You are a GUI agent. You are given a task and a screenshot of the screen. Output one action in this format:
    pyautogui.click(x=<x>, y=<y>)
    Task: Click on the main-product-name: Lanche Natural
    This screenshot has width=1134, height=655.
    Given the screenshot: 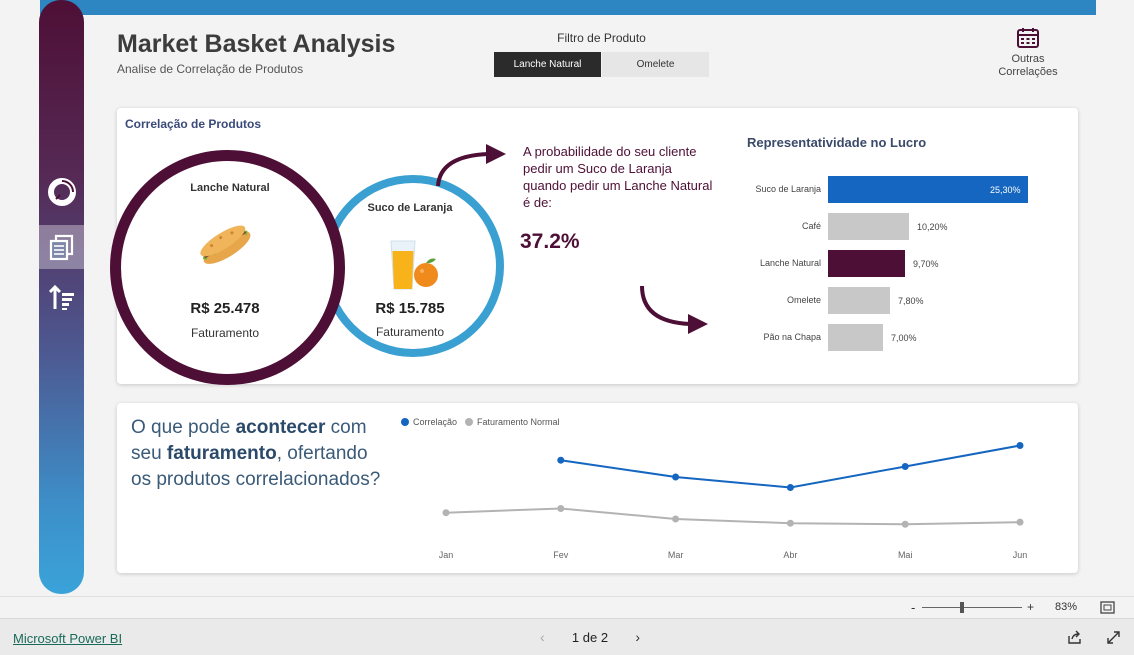 What is the action you would take?
    pyautogui.click(x=230, y=188)
    